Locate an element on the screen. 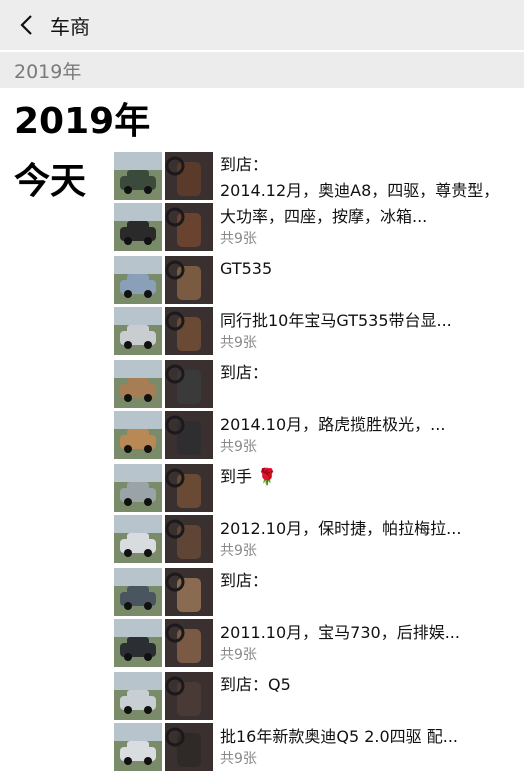 The width and height of the screenshot is (524, 775). nav-bar: 车商 is located at coordinates (262, 25).